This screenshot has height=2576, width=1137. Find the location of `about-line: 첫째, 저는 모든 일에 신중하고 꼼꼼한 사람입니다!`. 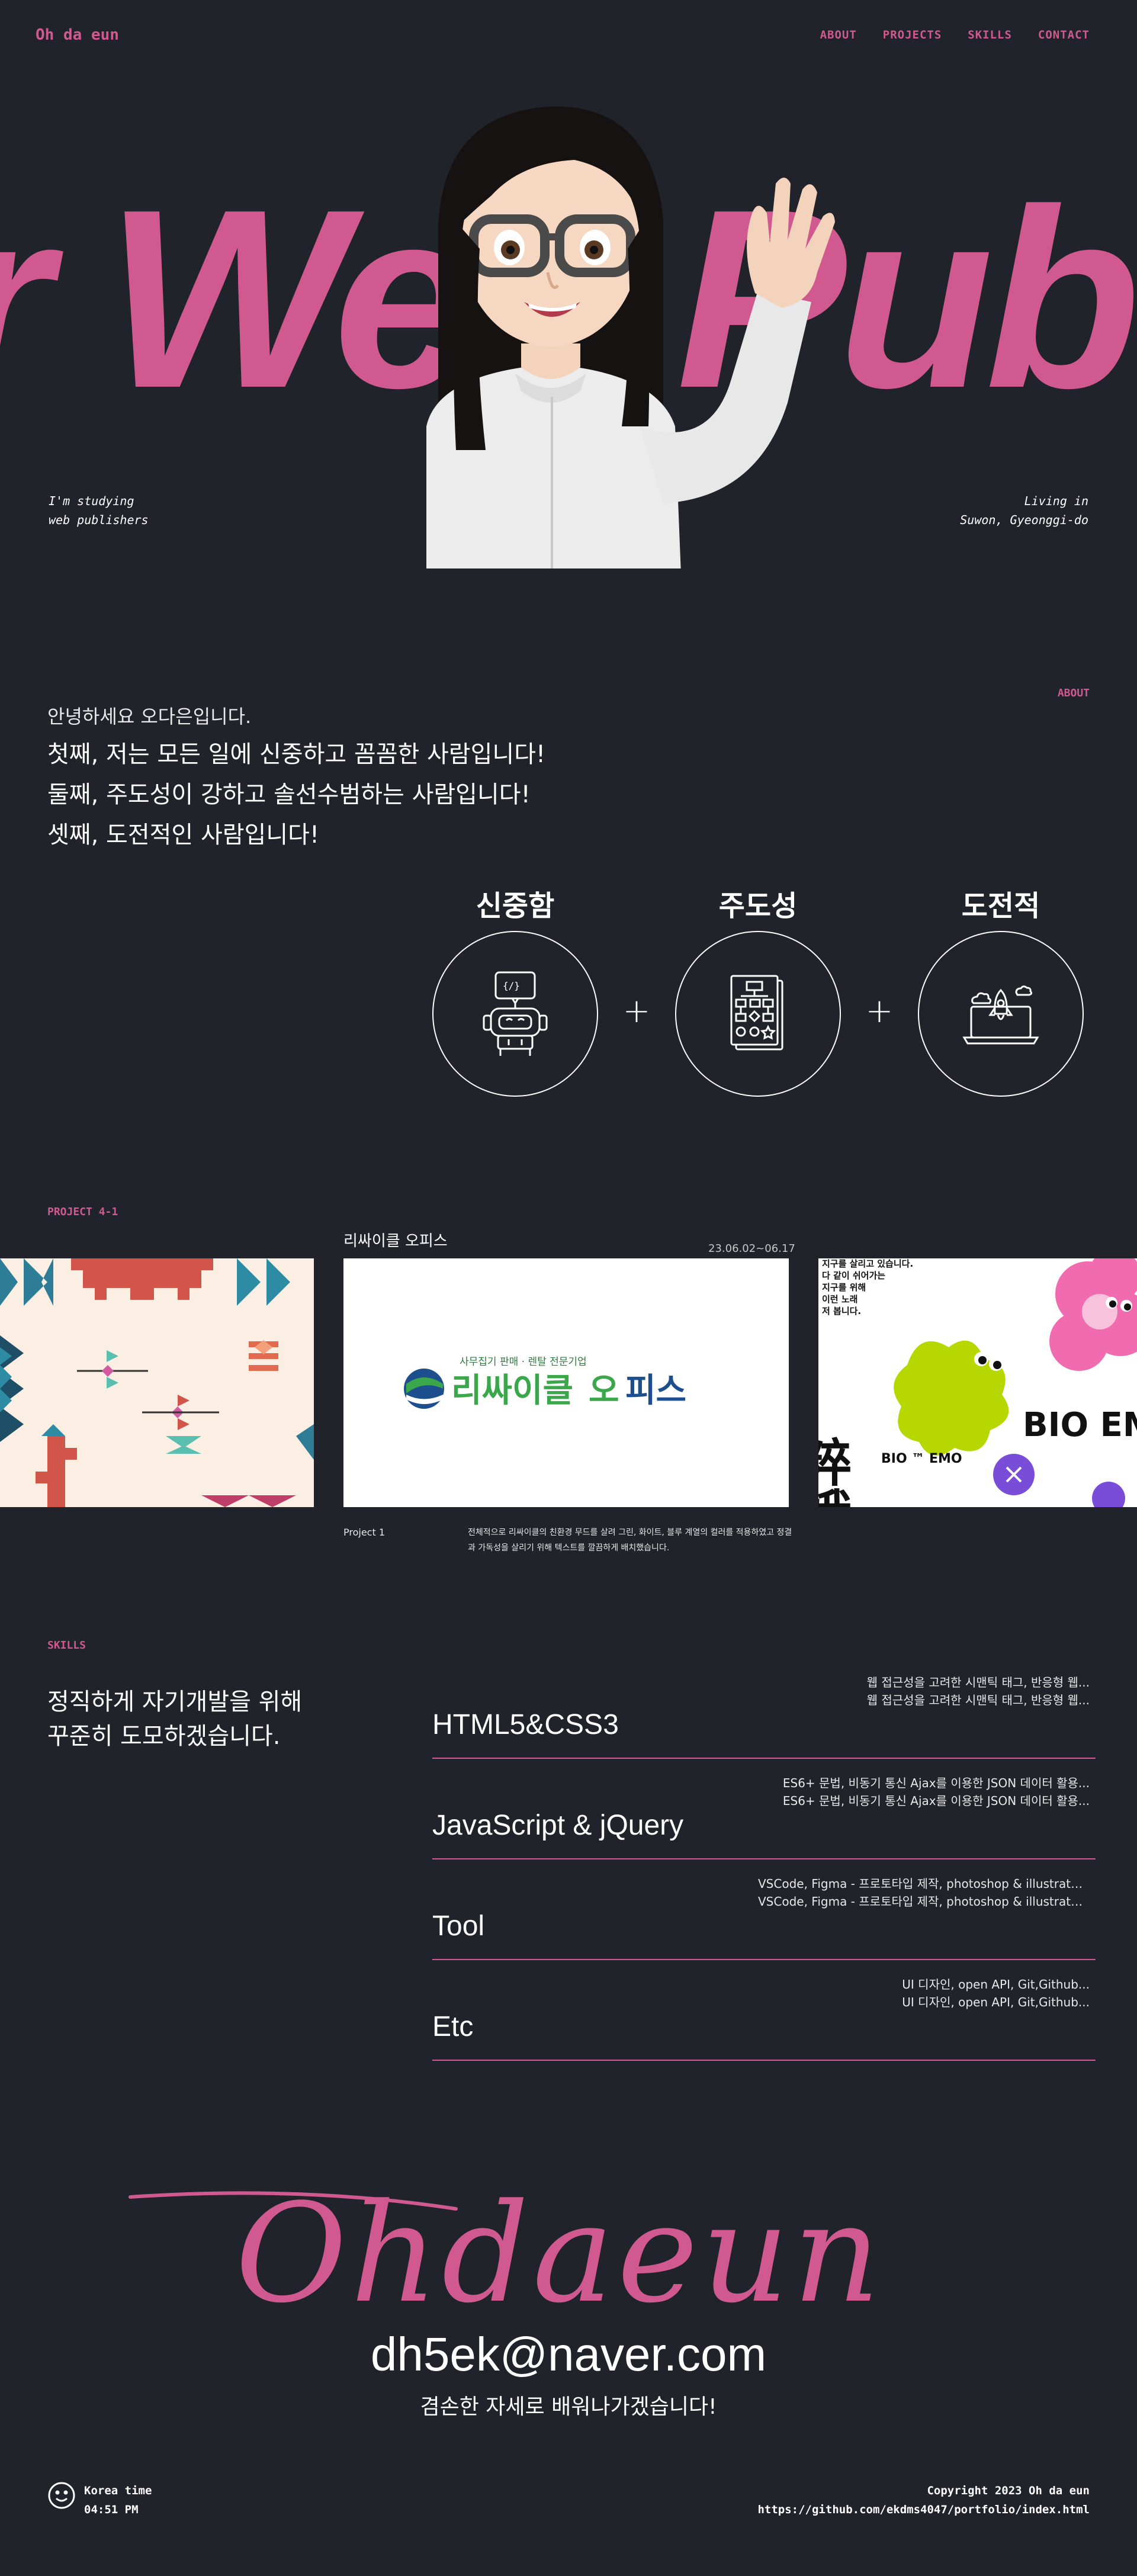

about-line: 첫째, 저는 모든 일에 신중하고 꼼꼼한 사람입니다! is located at coordinates (296, 754).